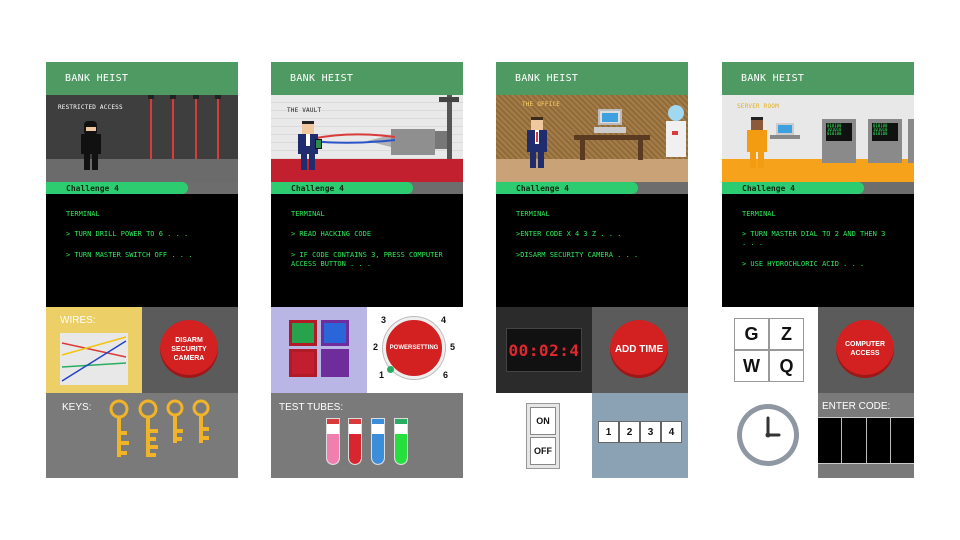 Image resolution: width=960 pixels, height=540 pixels. I want to click on letter-key-z: Z, so click(786, 334).